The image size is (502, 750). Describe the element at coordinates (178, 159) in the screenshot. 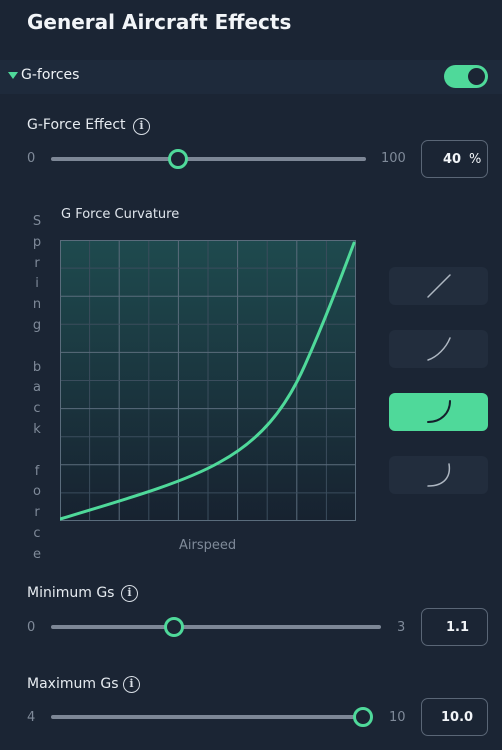

I see `g-force-effect-thumb` at that location.